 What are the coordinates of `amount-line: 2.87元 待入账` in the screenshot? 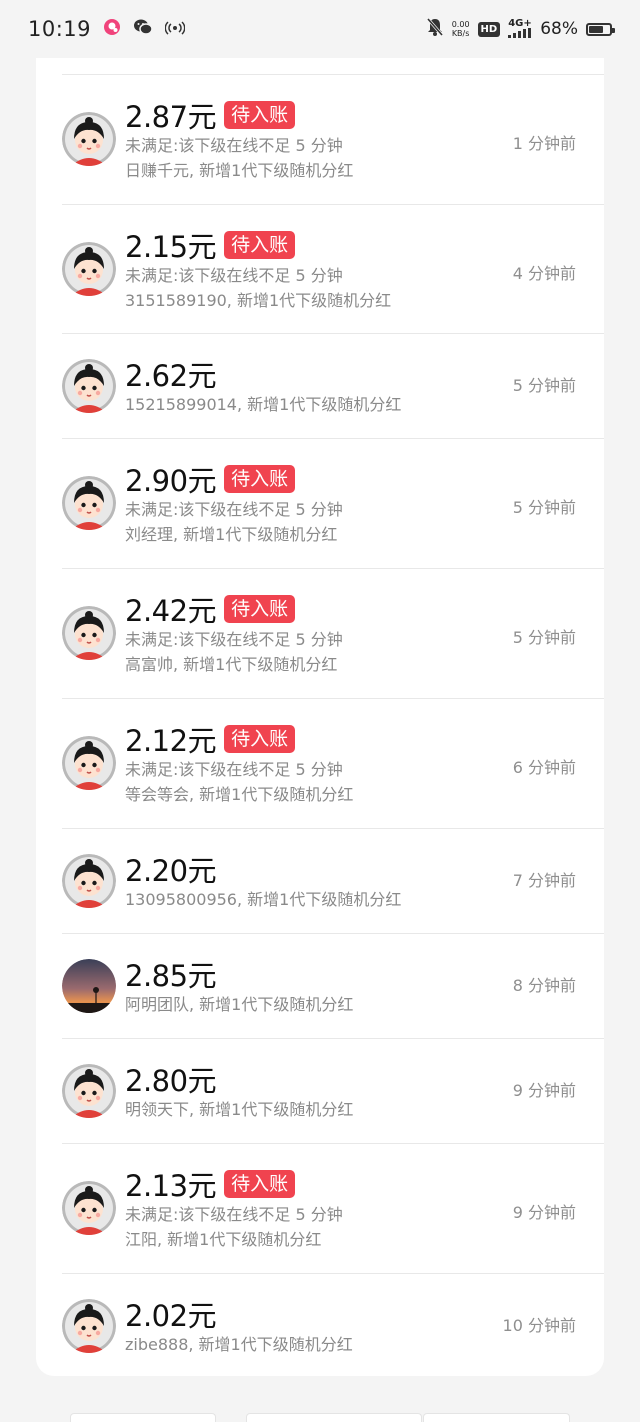 It's located at (239, 115).